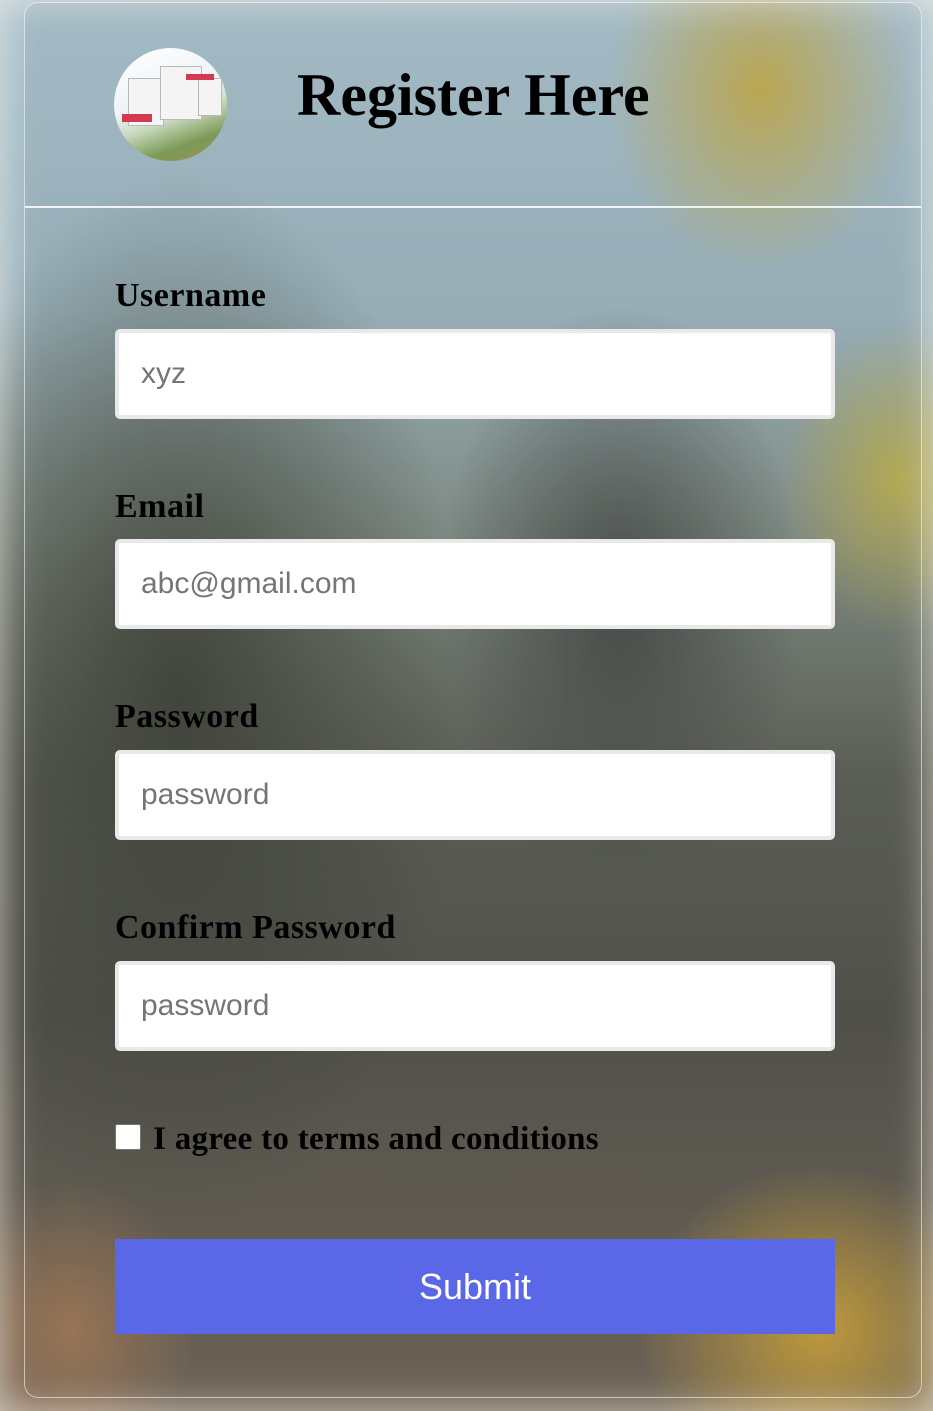 The height and width of the screenshot is (1411, 933). I want to click on page-title: Register Here, so click(473, 95).